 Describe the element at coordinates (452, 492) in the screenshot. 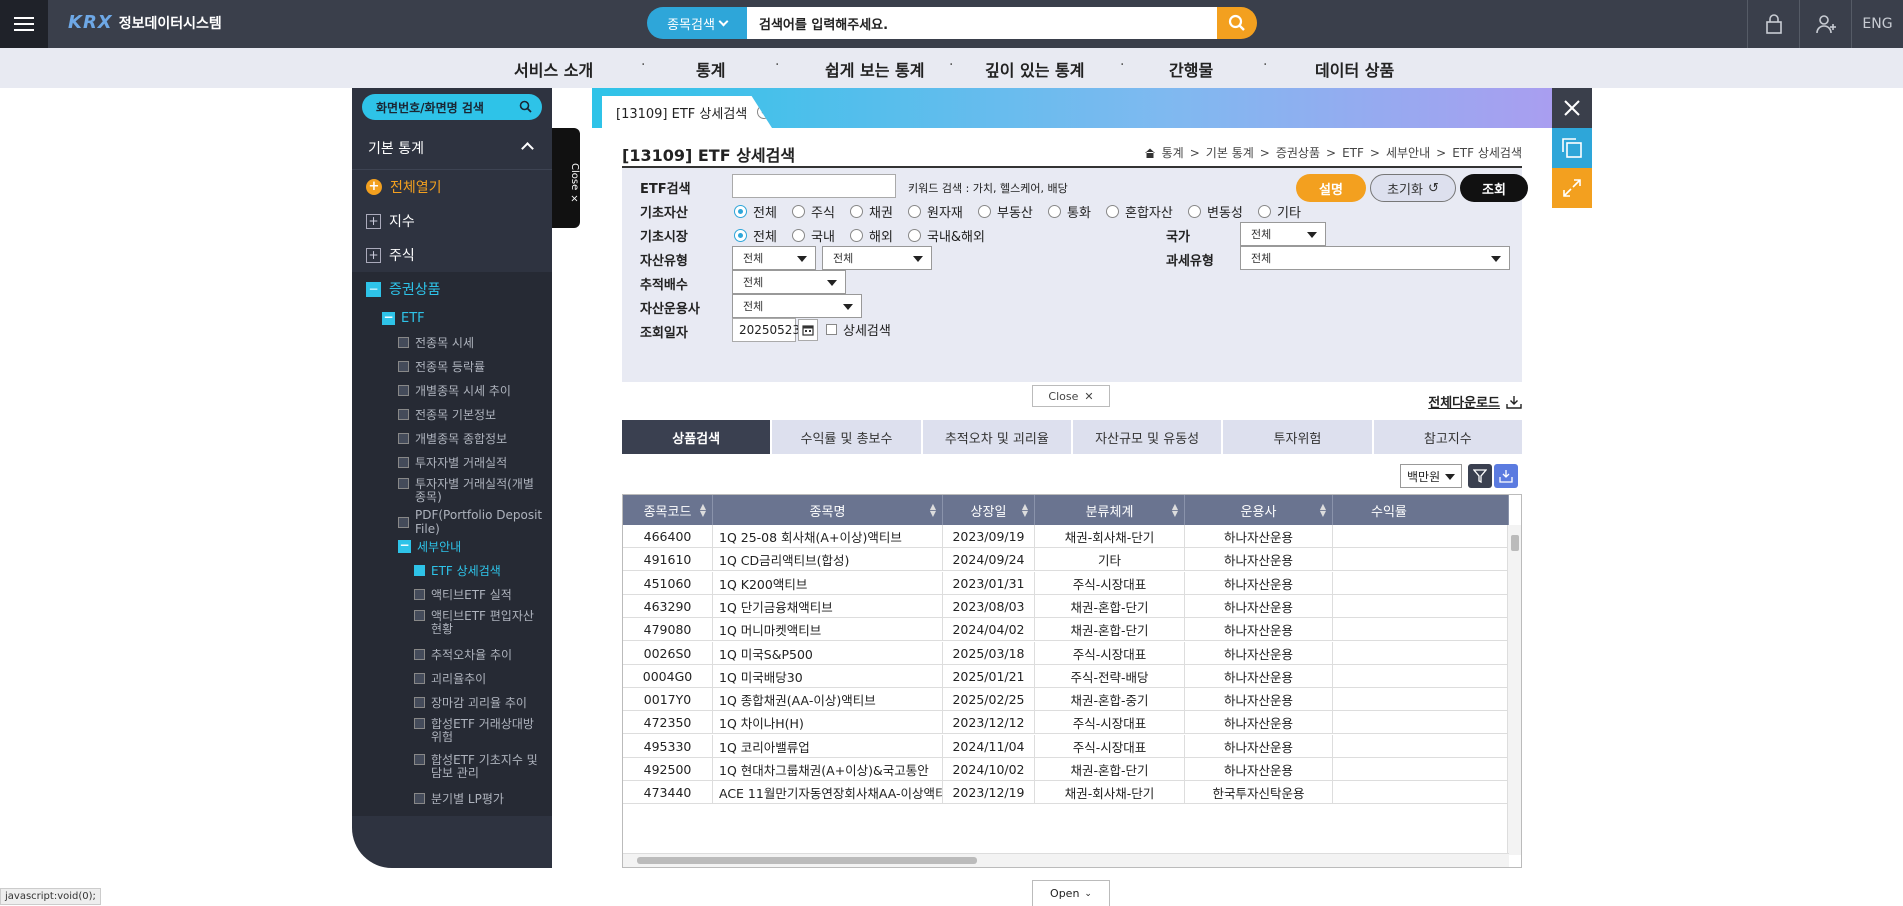

I see `sidebar-subitem: 투자자별 거래실적(개별종목)` at that location.